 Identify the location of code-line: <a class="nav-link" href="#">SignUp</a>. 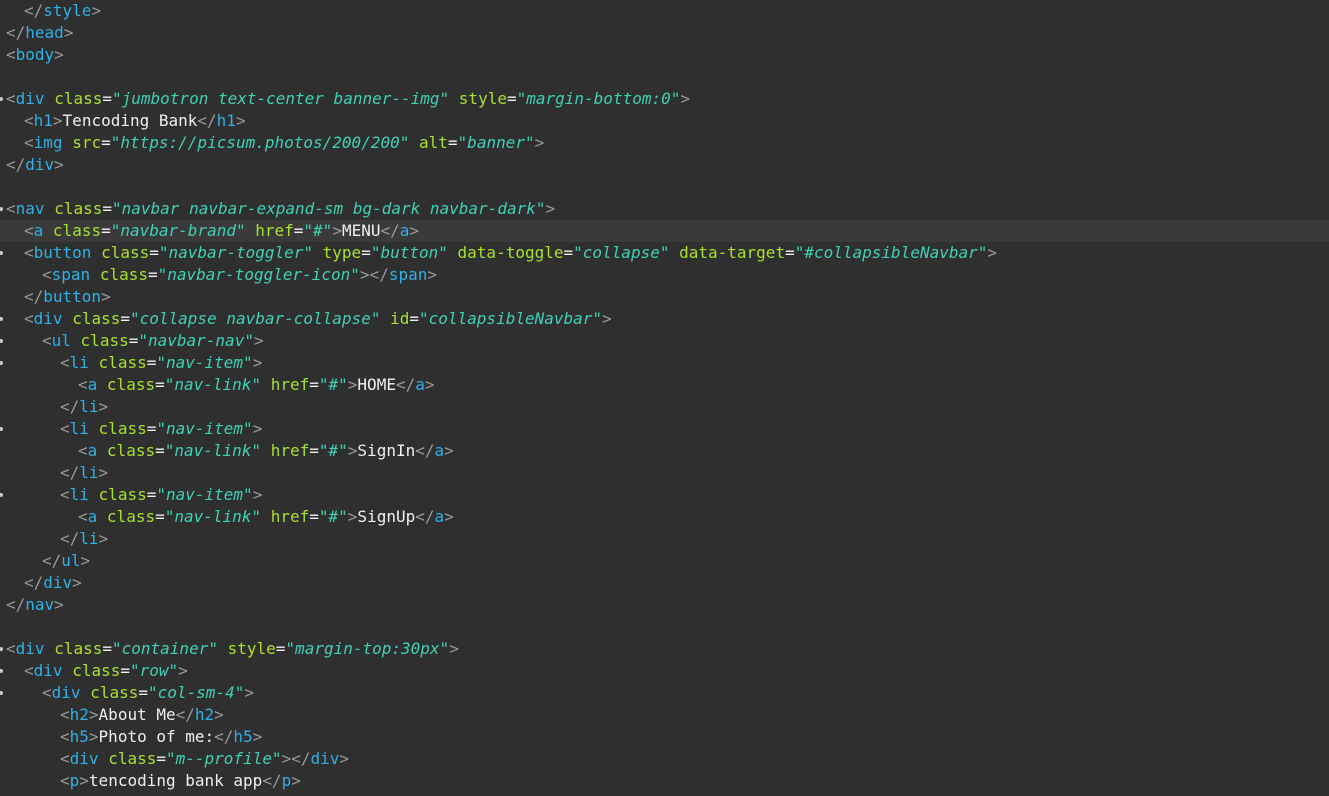
(664, 517).